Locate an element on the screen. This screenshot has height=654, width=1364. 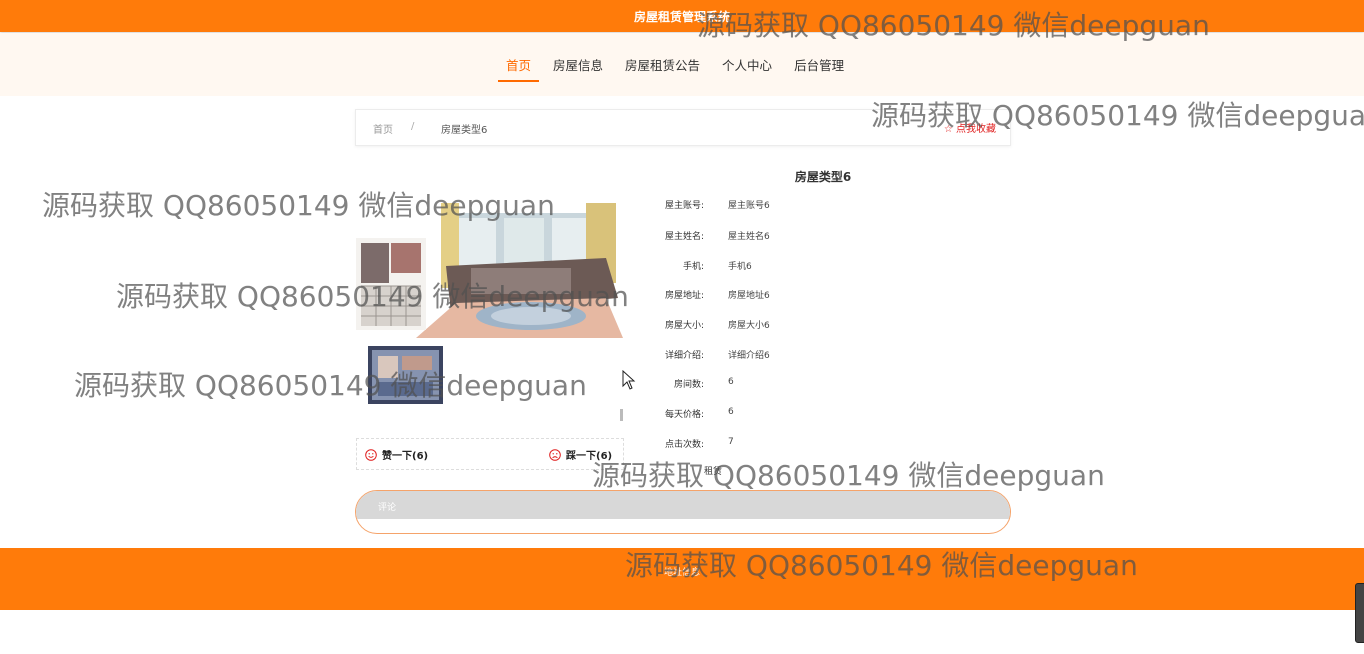
comment-section: 评论 is located at coordinates (683, 512).